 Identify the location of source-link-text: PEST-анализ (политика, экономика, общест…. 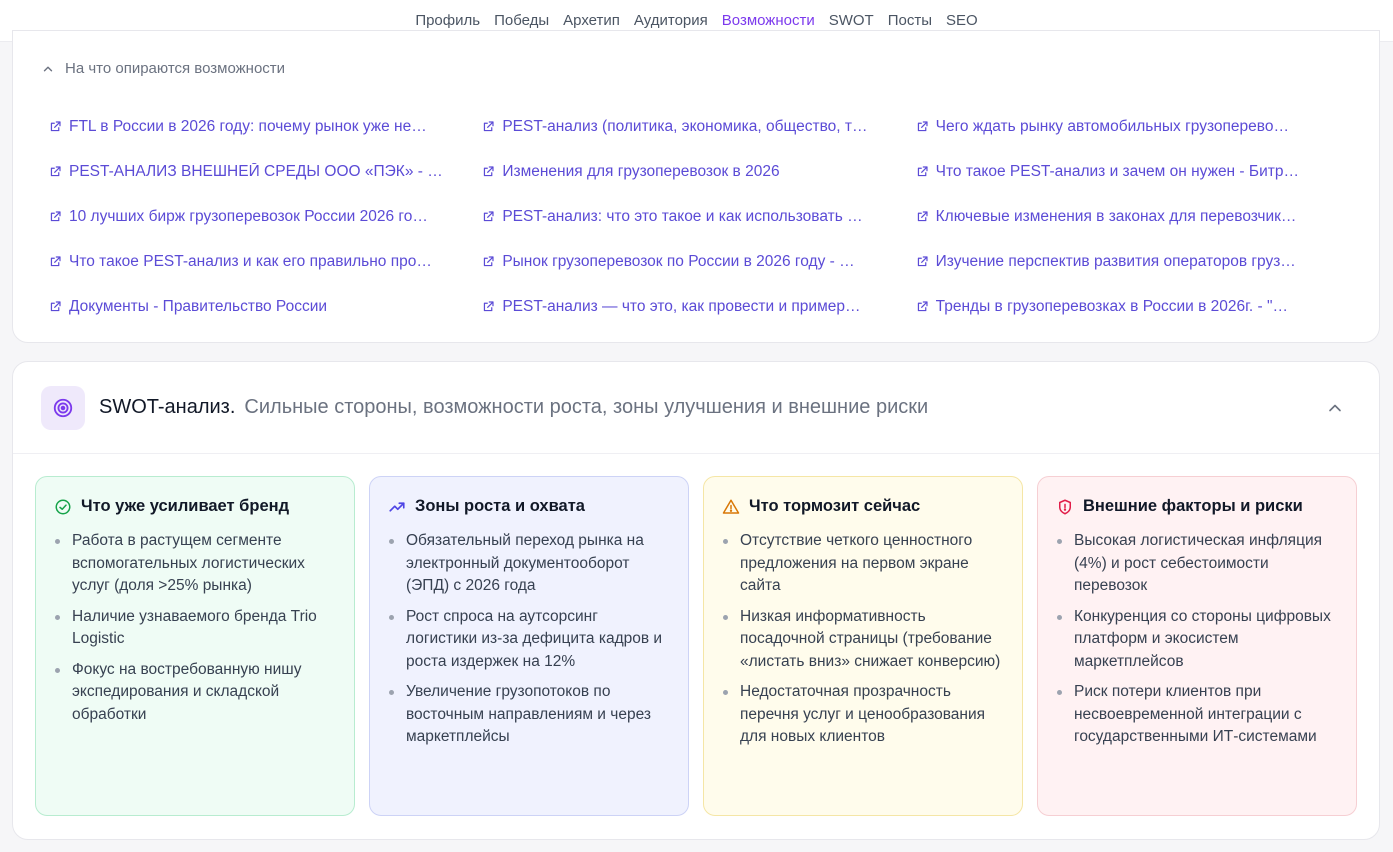
(685, 126).